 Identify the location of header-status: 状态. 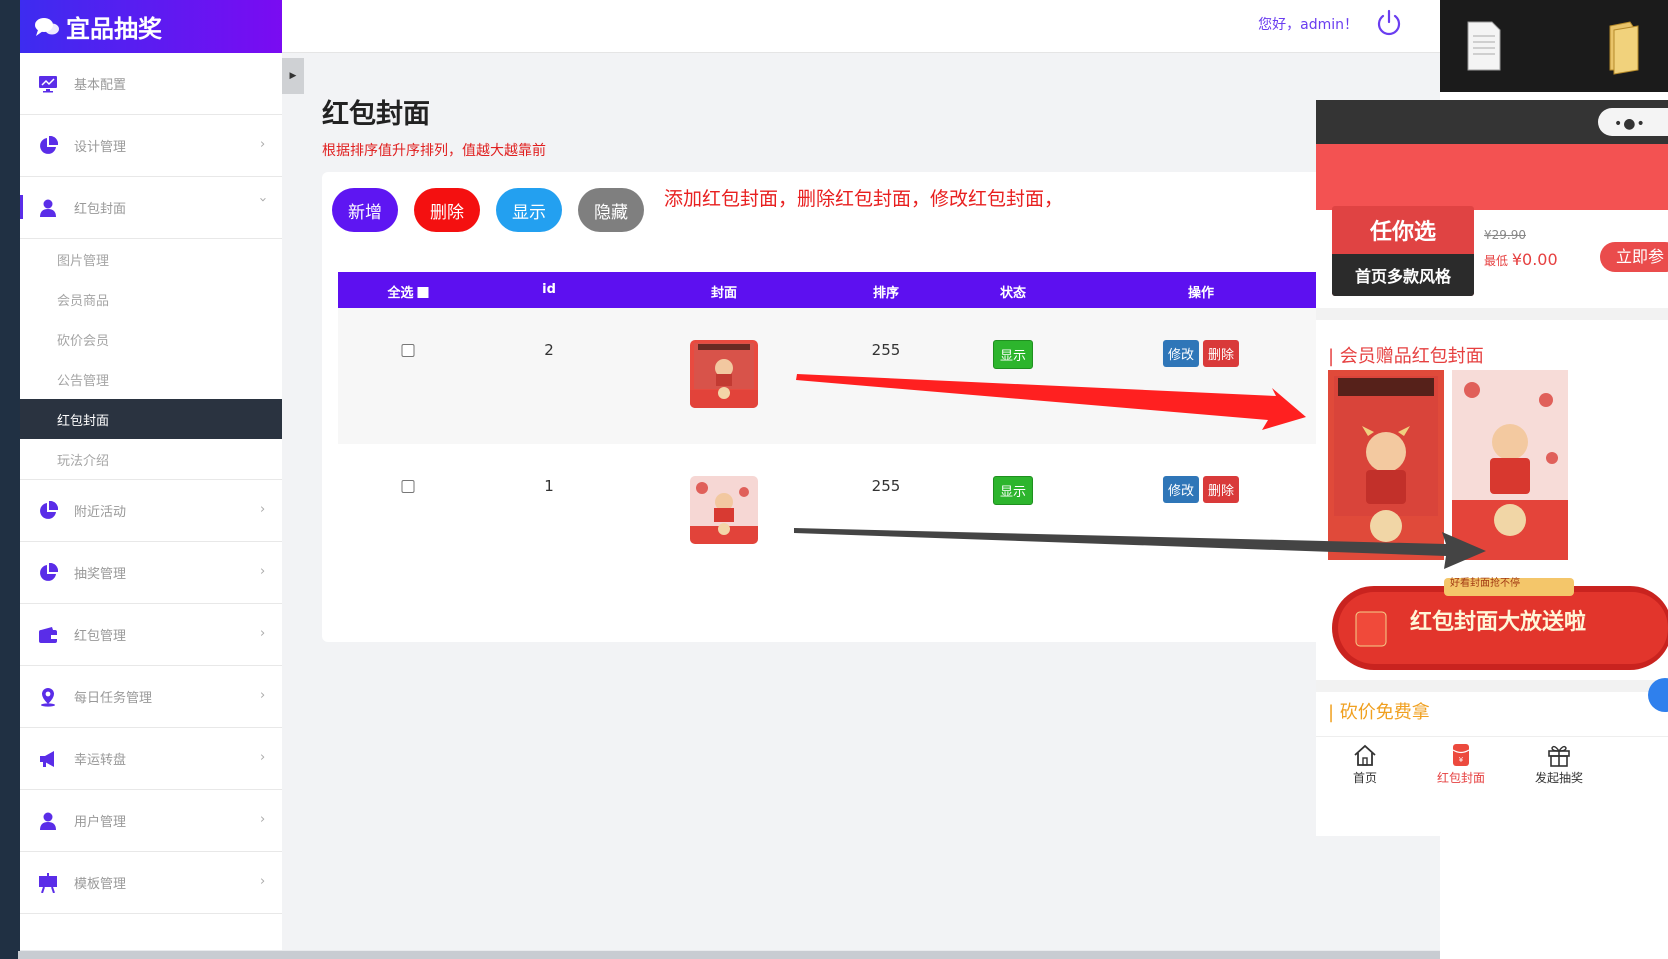
(1013, 293).